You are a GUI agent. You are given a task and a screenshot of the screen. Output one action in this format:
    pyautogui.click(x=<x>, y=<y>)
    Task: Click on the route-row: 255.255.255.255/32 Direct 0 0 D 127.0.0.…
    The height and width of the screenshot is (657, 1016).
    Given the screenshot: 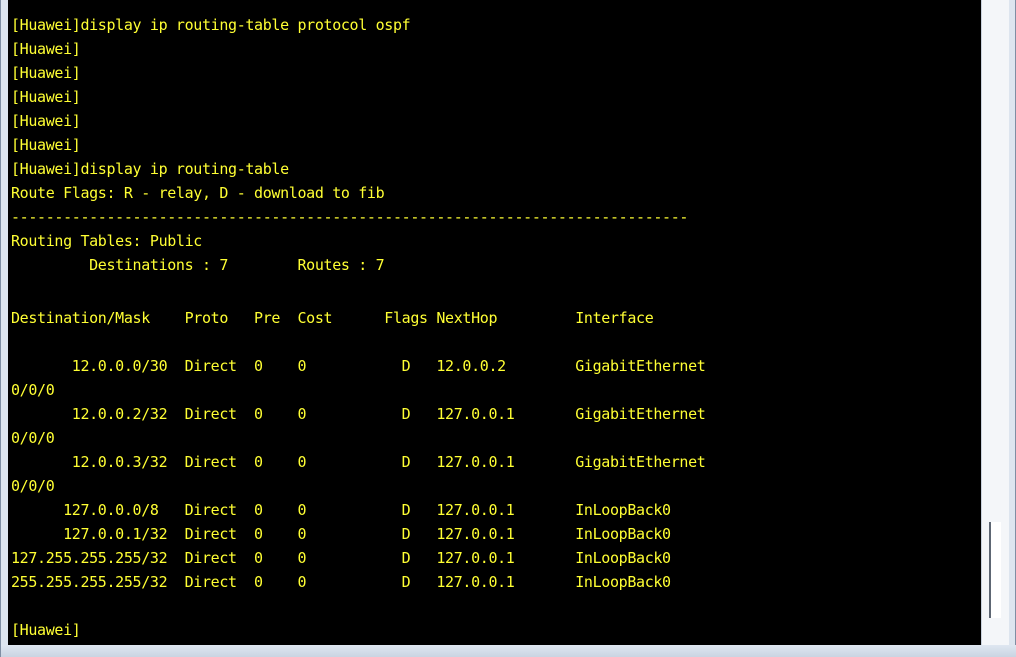 What is the action you would take?
    pyautogui.click(x=341, y=582)
    